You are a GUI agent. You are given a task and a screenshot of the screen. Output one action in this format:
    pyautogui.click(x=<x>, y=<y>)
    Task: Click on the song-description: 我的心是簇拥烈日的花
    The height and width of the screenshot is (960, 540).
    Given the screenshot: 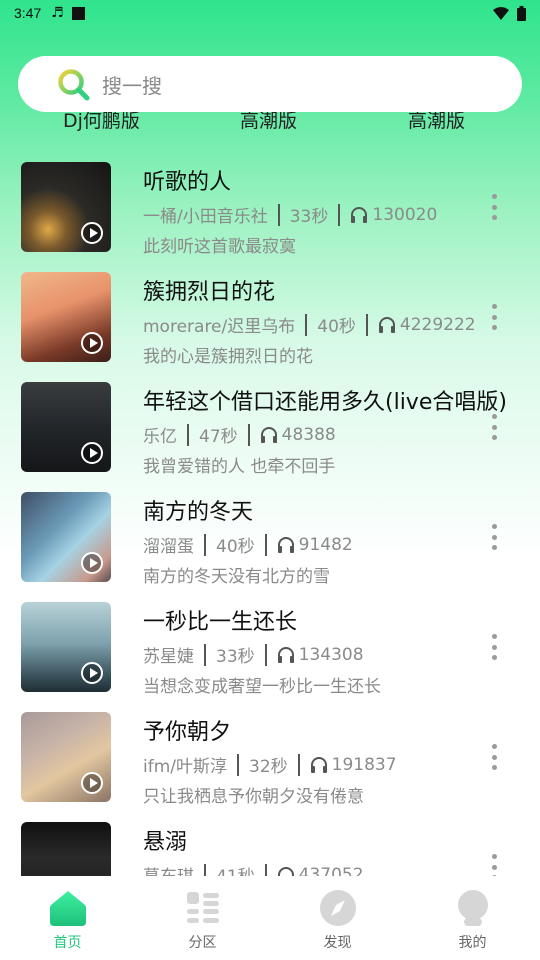 What is the action you would take?
    pyautogui.click(x=228, y=357)
    